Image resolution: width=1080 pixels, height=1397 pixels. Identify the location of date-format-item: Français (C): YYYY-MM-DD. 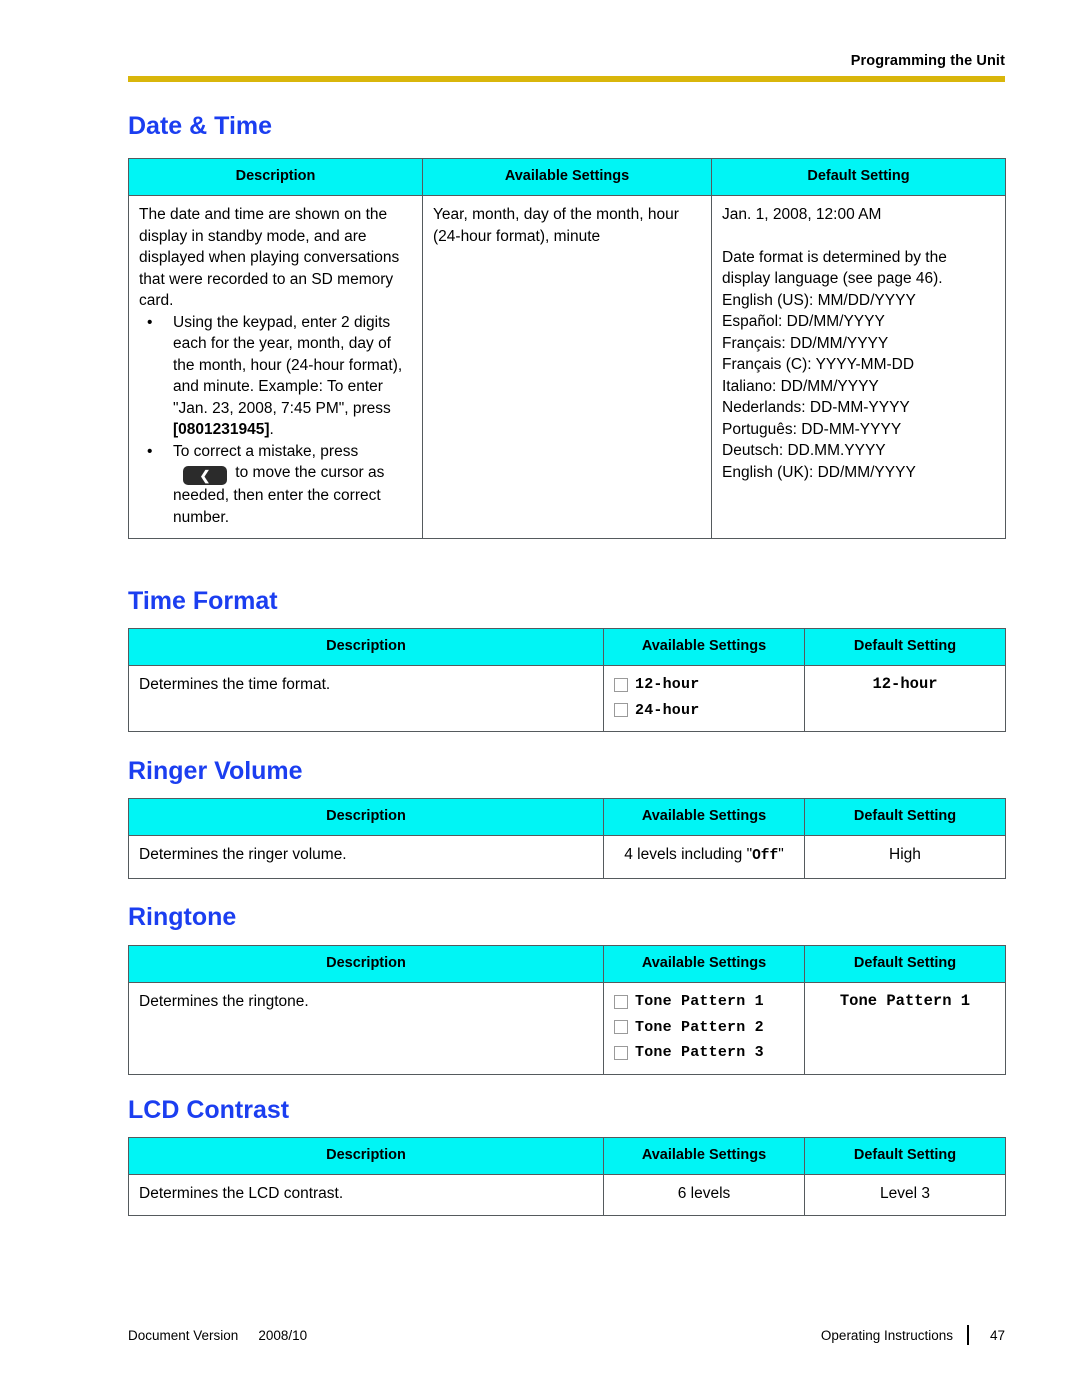
(818, 364).